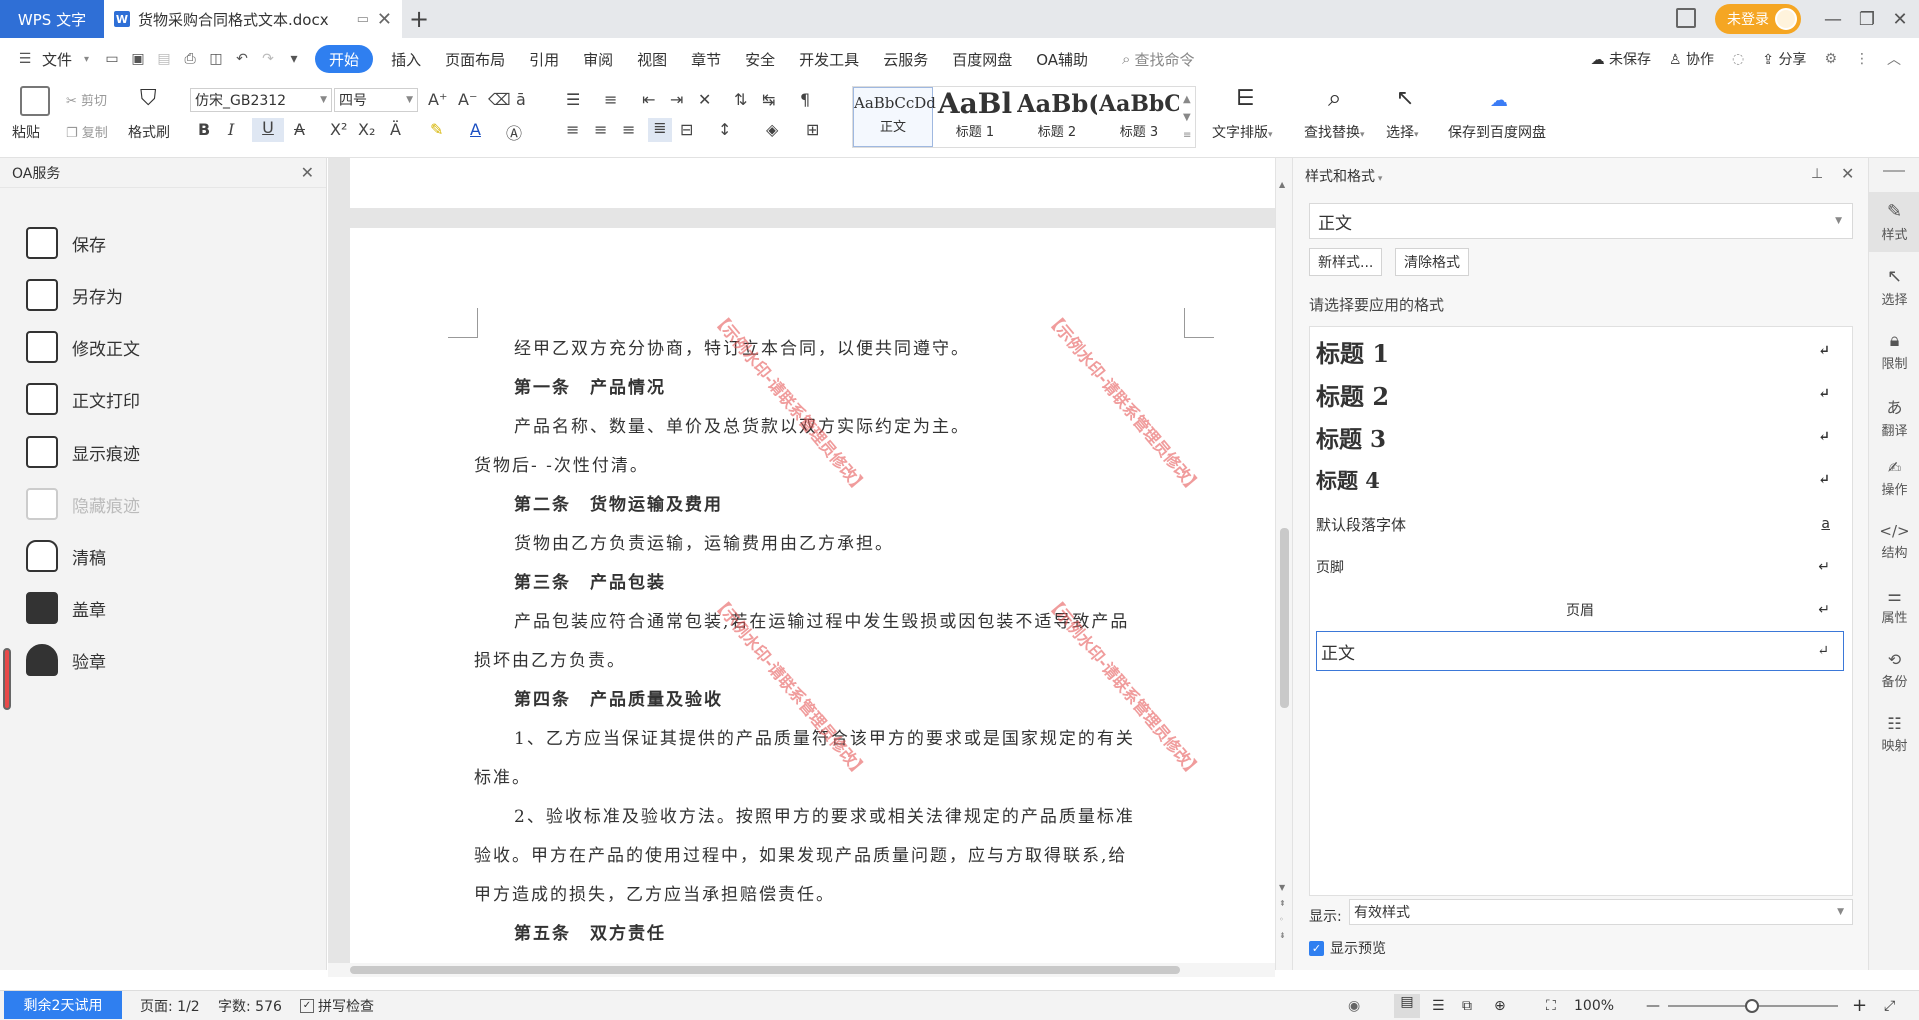 Image resolution: width=1919 pixels, height=1020 pixels. Describe the element at coordinates (337, 1006) in the screenshot. I see `spell-check-toggle: ✓ 拼写检查` at that location.